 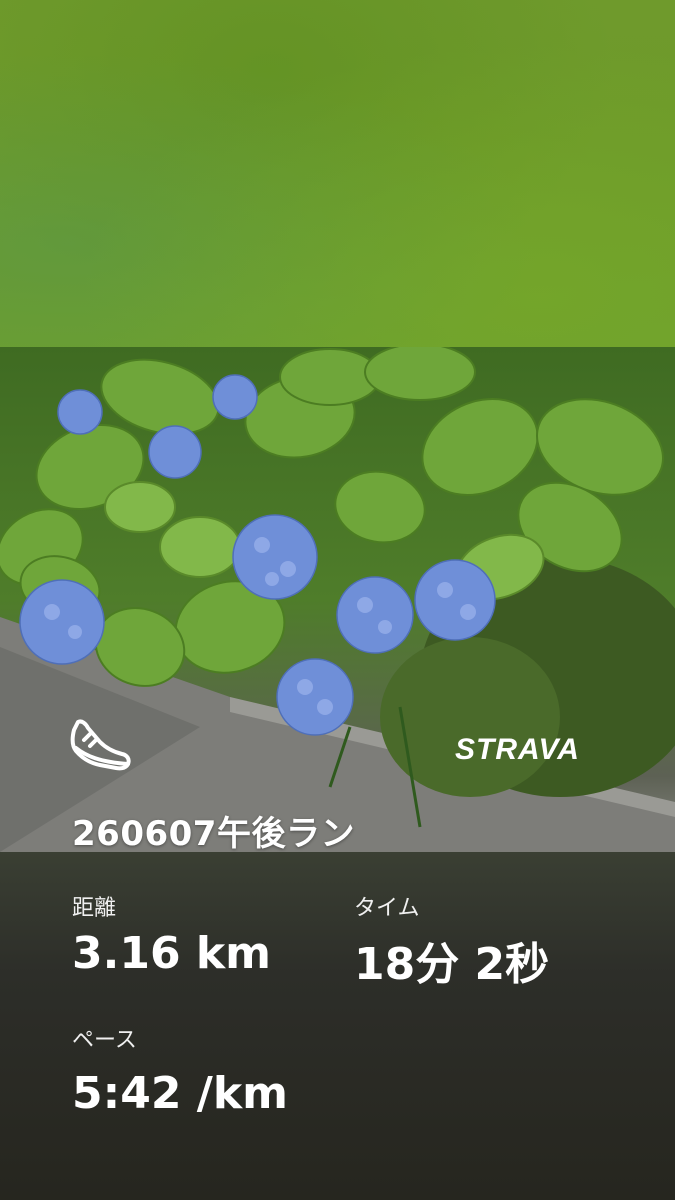 What do you see at coordinates (180, 1093) in the screenshot?
I see `pace-value: 5:42 /km` at bounding box center [180, 1093].